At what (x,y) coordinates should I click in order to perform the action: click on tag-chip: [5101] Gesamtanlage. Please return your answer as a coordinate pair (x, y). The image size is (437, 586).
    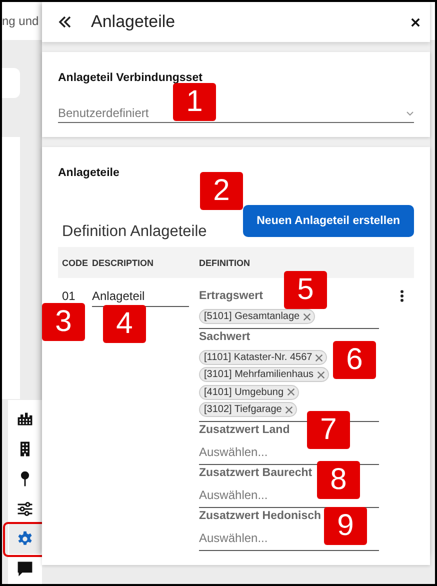
    Looking at the image, I should click on (257, 316).